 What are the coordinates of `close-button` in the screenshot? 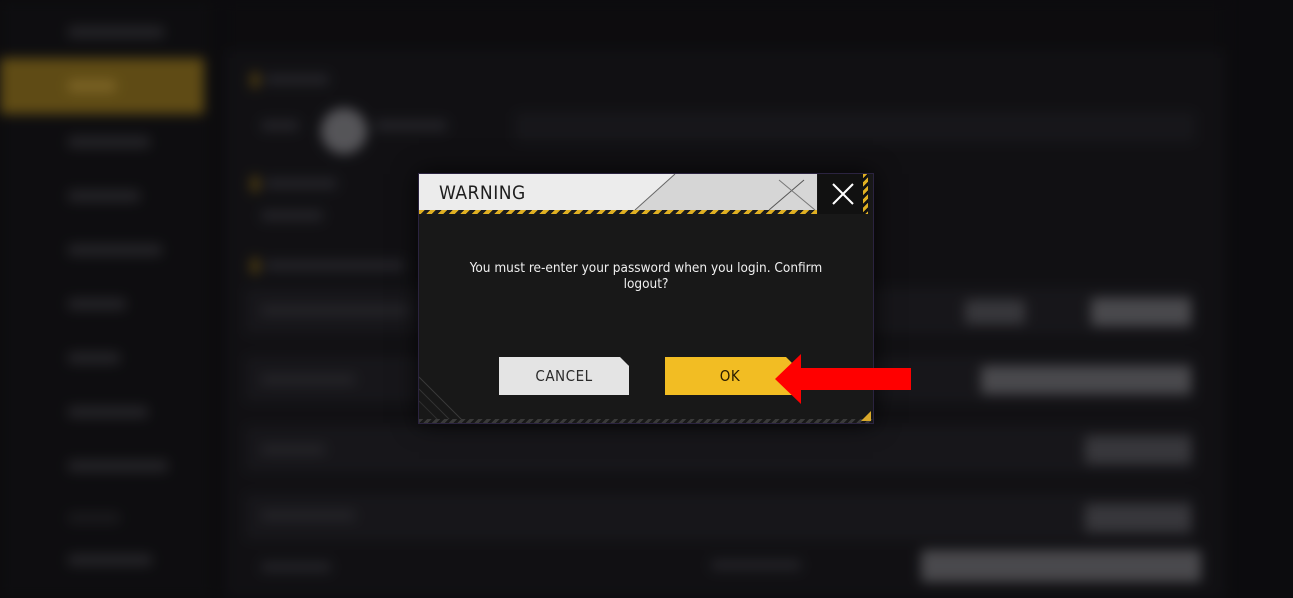 It's located at (843, 194).